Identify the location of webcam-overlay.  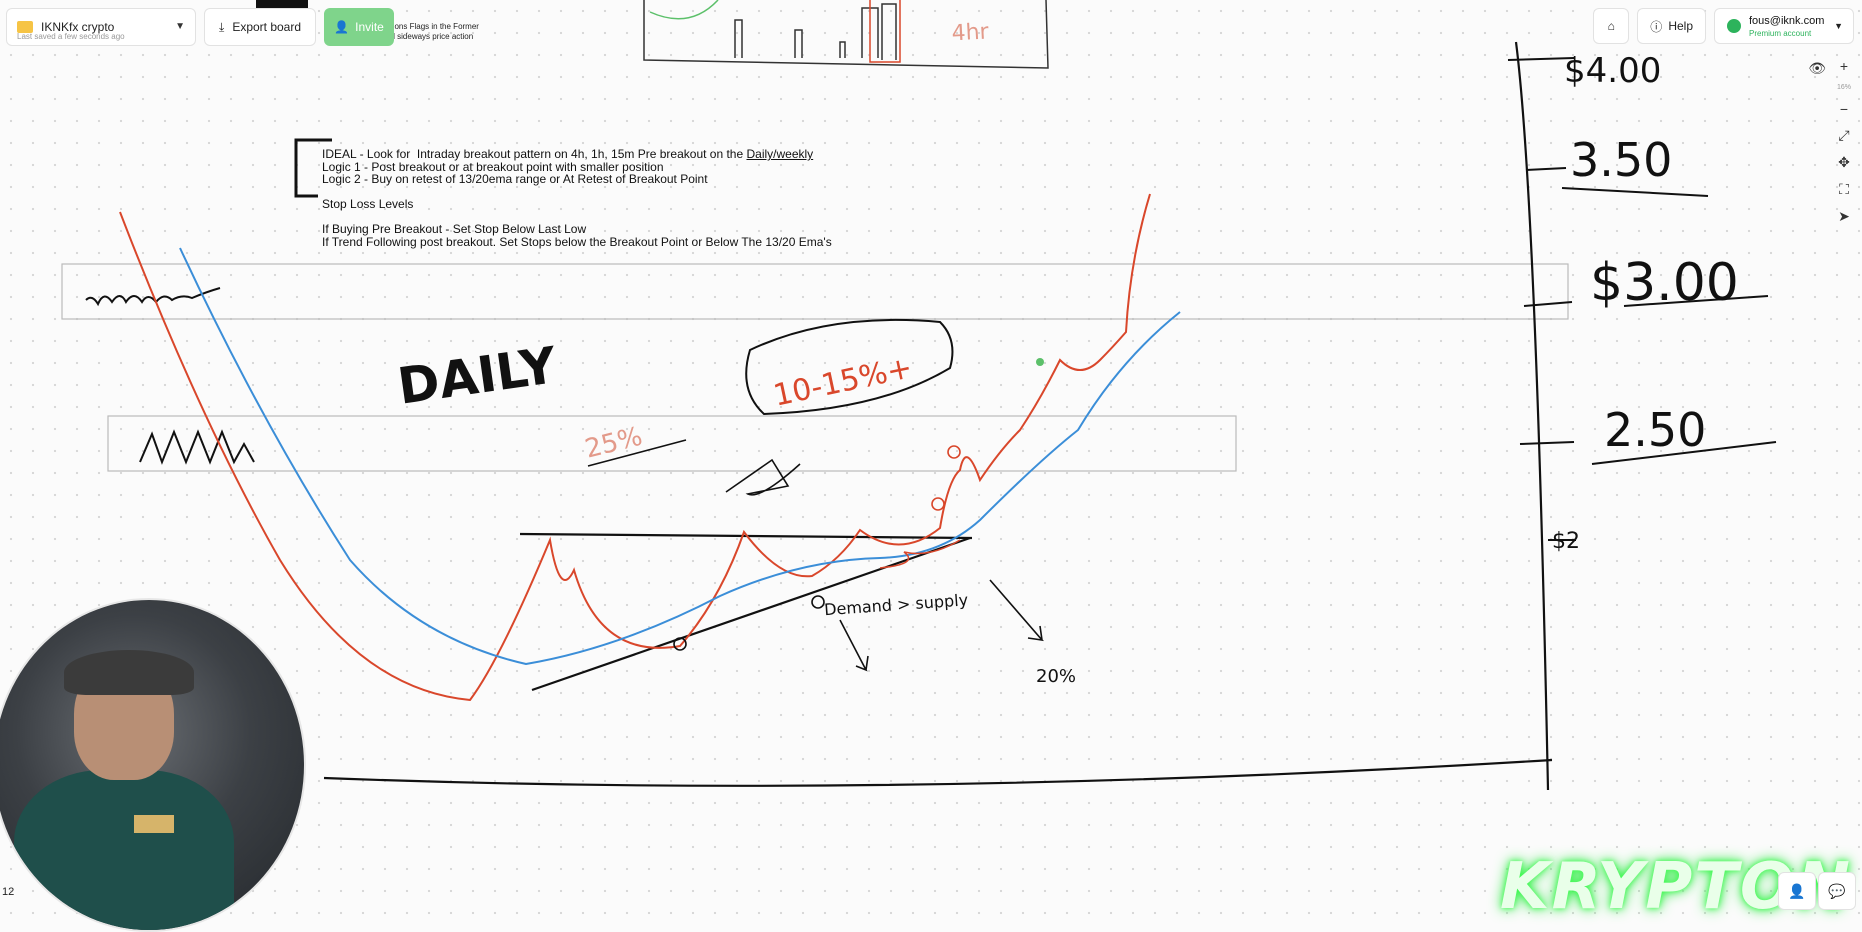
(153, 765).